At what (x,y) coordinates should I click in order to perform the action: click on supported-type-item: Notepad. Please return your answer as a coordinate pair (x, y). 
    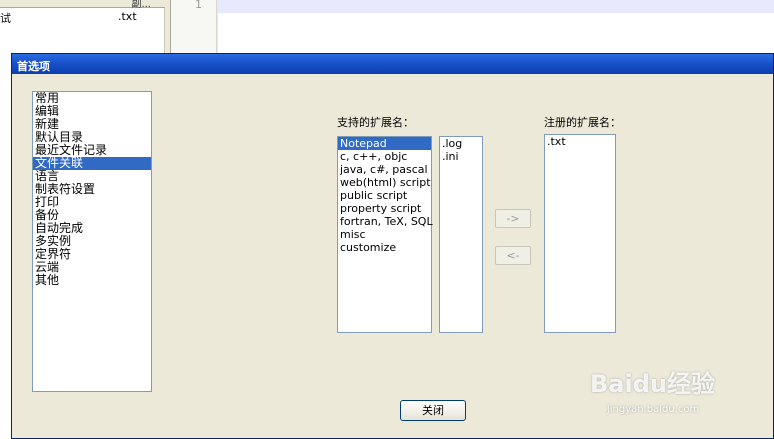
    Looking at the image, I should click on (384, 143).